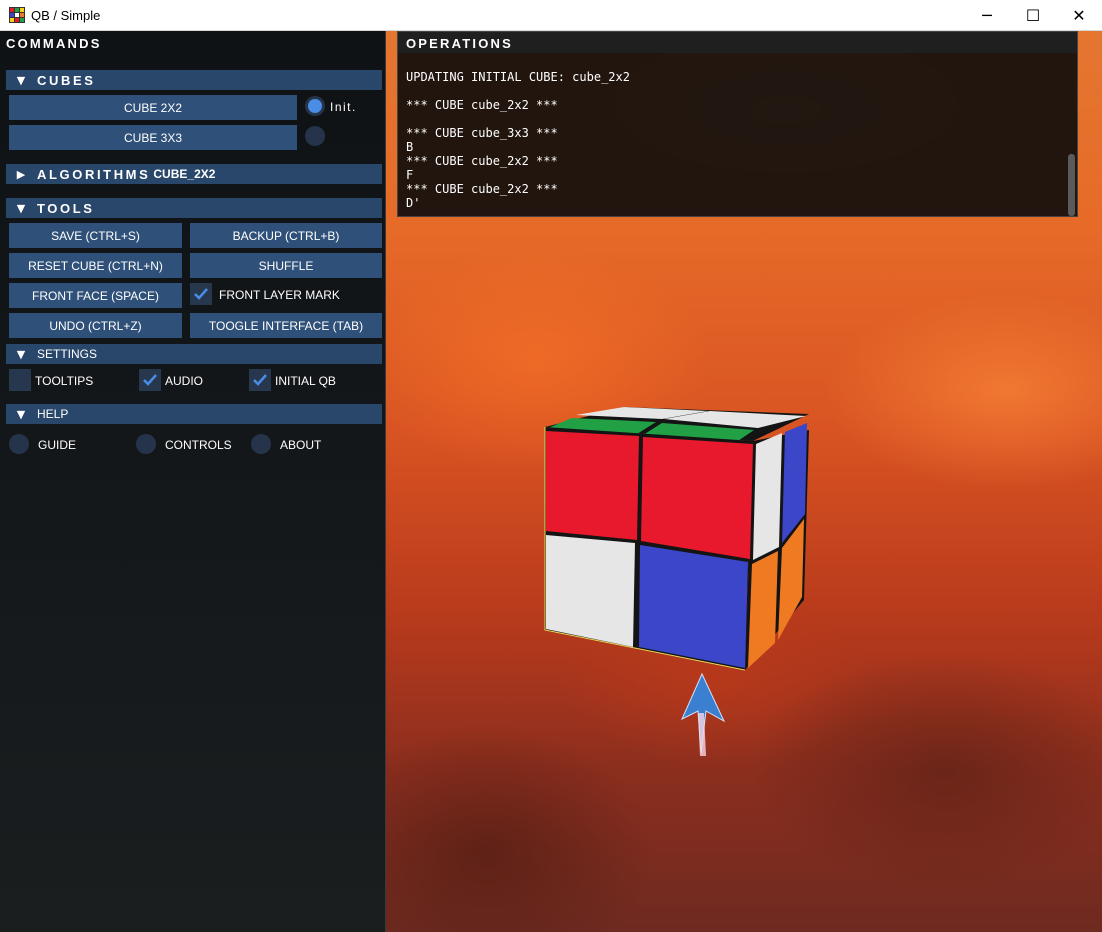 The height and width of the screenshot is (932, 1102). I want to click on init-label: Init., so click(343, 107).